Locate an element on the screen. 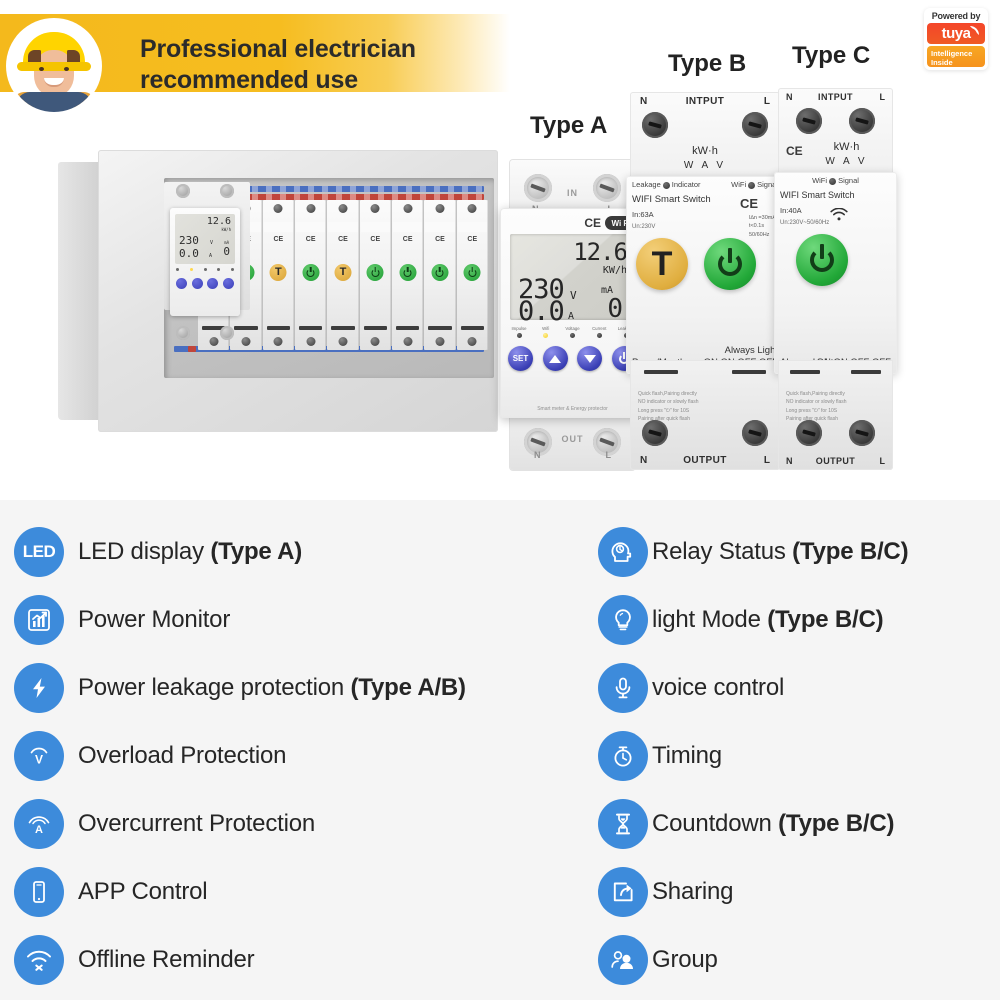 This screenshot has height=1000, width=1000. type-c-meter-symbols: W A V is located at coordinates (835, 162).